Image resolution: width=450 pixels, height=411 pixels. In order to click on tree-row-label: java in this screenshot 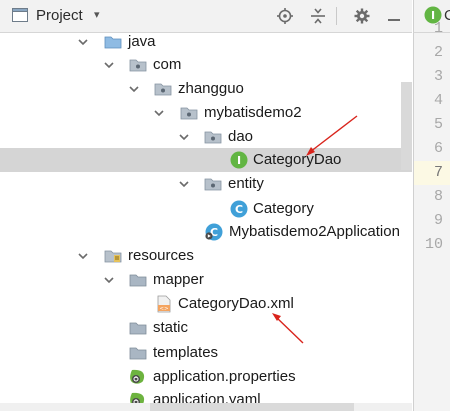, I will do `click(142, 41)`.